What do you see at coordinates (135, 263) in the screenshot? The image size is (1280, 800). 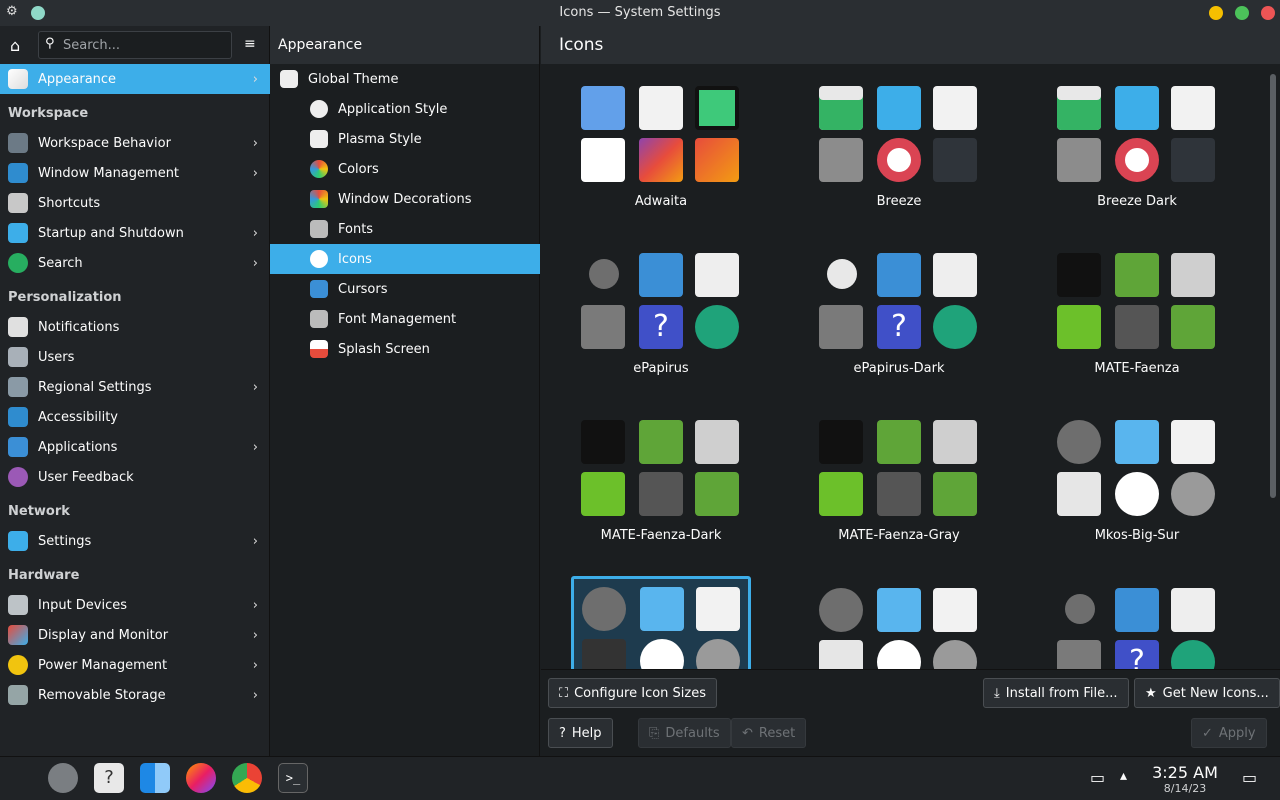 I see `sidebar-item-search: Search ›` at bounding box center [135, 263].